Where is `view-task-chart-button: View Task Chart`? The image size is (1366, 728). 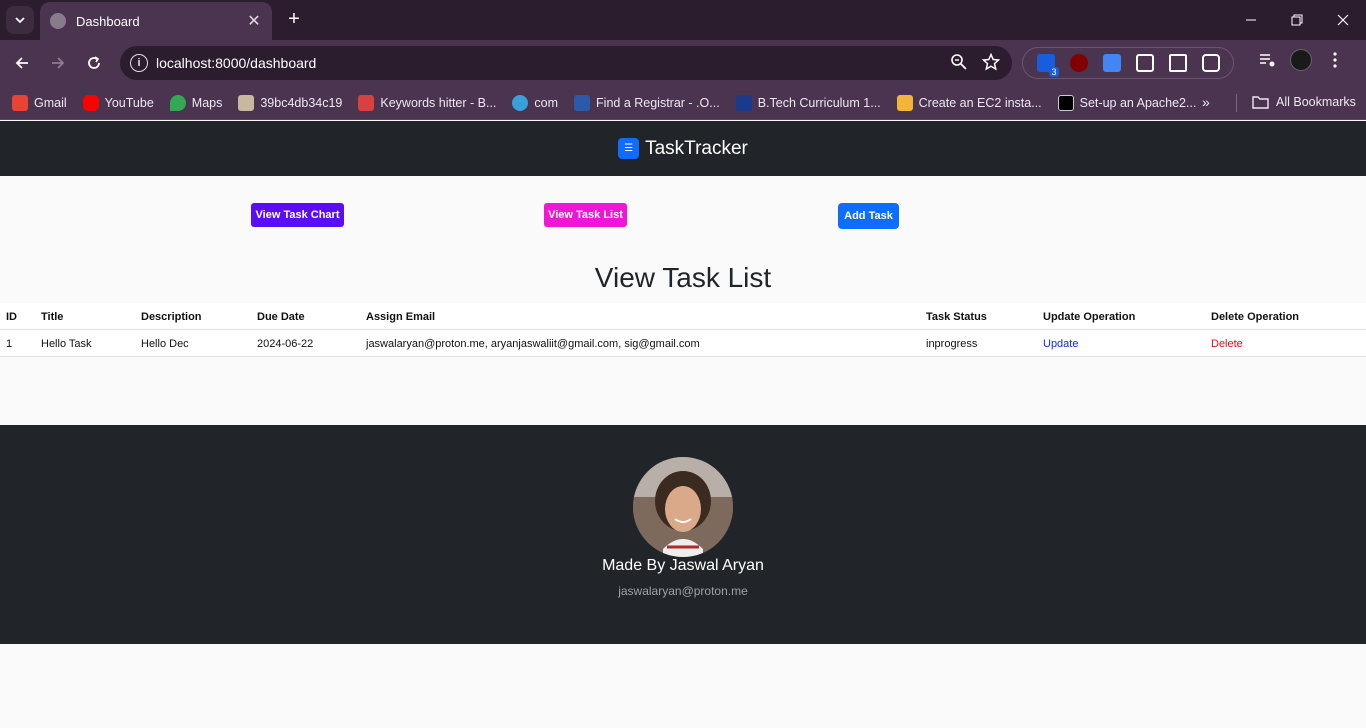 view-task-chart-button: View Task Chart is located at coordinates (297, 215).